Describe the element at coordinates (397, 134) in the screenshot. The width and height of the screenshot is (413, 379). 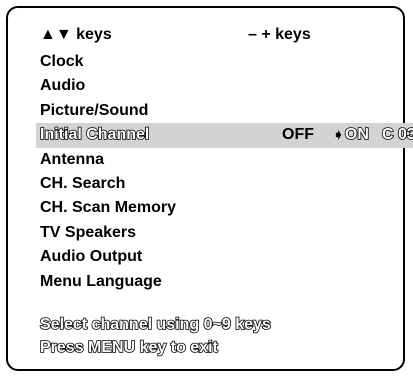
I see `initial-channel-number: C 03` at that location.